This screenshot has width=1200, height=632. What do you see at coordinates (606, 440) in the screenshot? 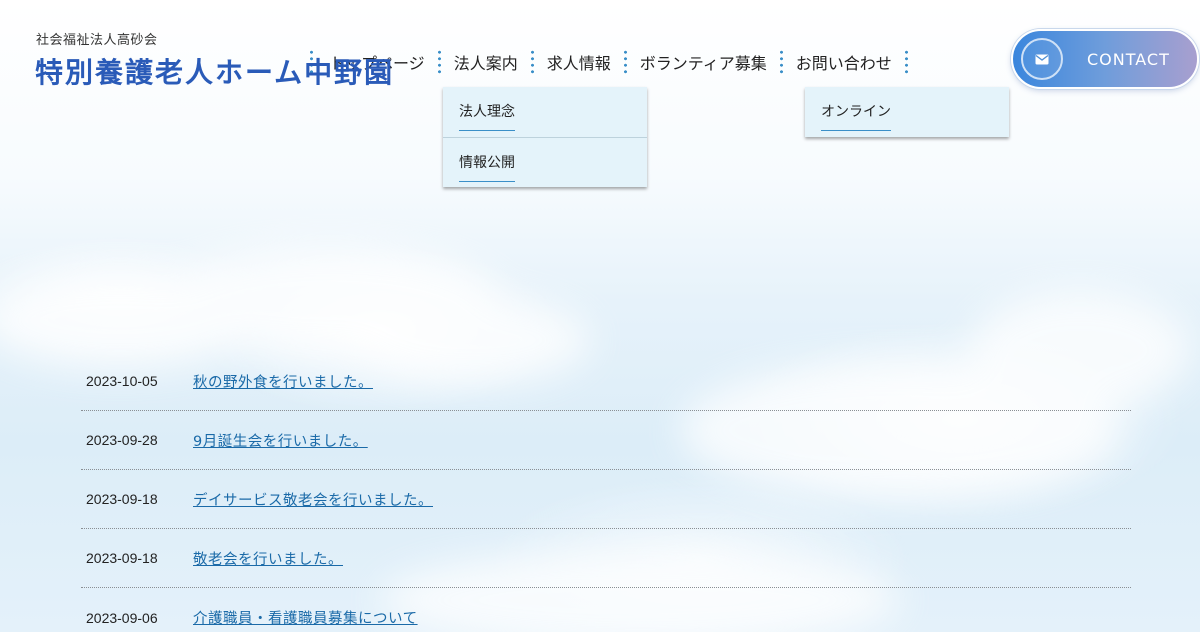
I see `list-item: 2023-09-28 9月誕生会を行いました。` at bounding box center [606, 440].